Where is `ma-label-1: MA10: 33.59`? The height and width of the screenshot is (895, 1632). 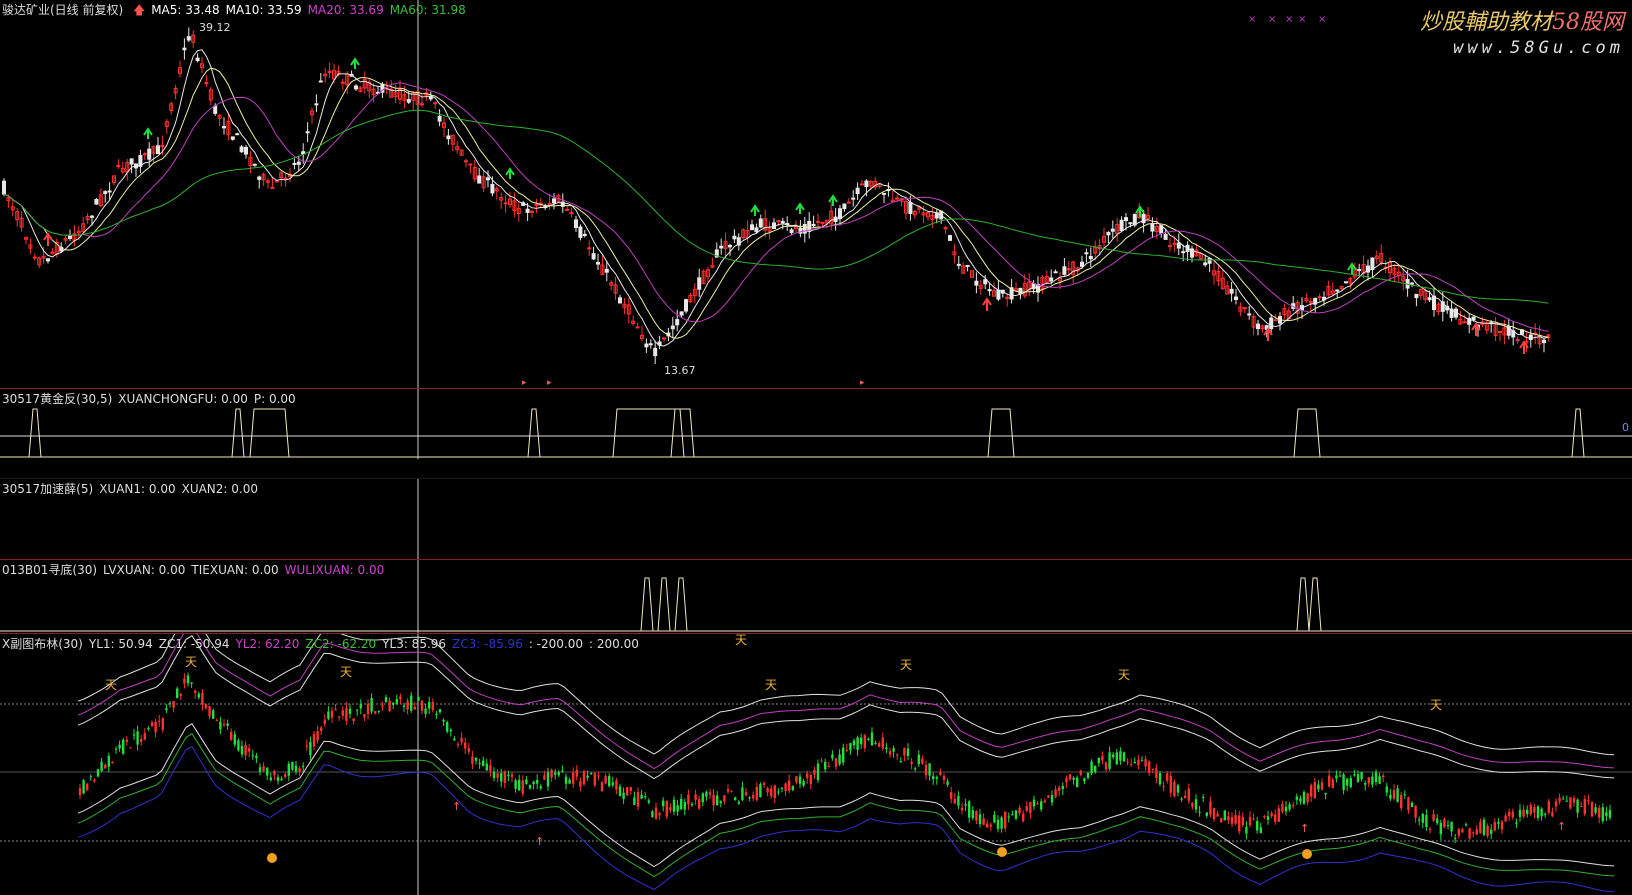 ma-label-1: MA10: 33.59 is located at coordinates (263, 10).